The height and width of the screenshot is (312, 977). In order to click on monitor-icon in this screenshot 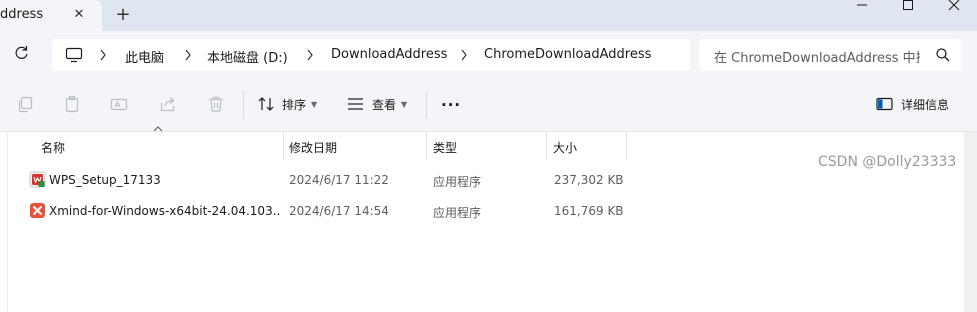, I will do `click(74, 55)`.